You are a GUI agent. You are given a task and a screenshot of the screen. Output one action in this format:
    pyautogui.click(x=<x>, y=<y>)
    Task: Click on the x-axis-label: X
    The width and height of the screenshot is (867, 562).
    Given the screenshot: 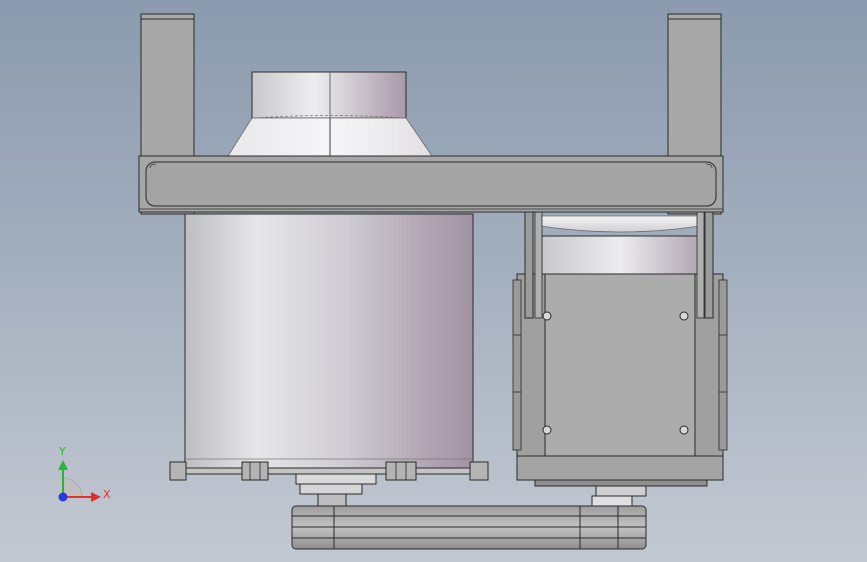 What is the action you would take?
    pyautogui.click(x=107, y=494)
    